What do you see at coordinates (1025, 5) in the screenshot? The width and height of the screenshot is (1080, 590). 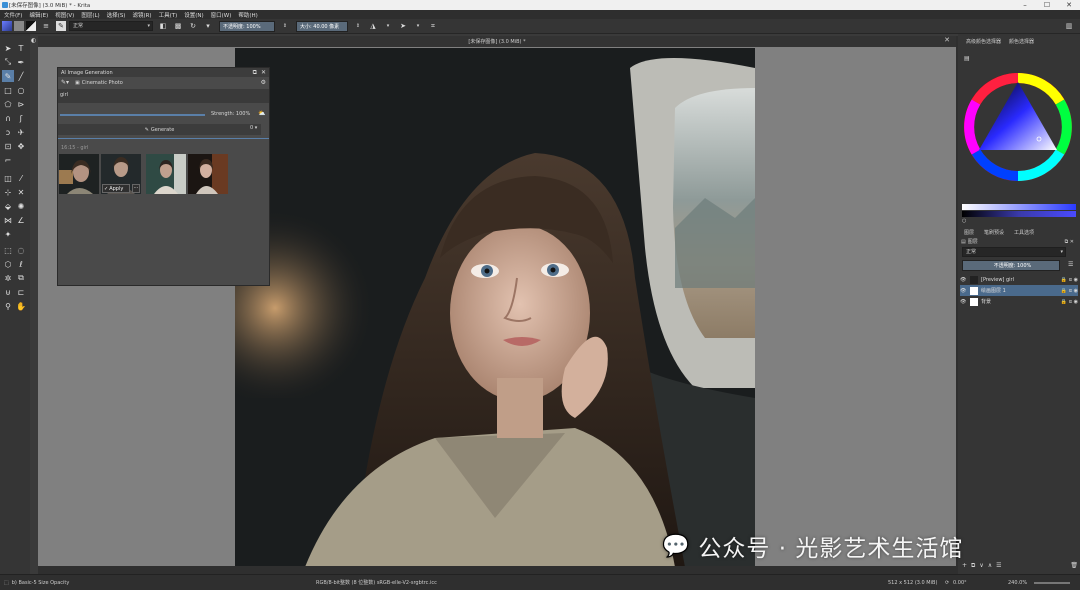 I see `minimize-button: –` at bounding box center [1025, 5].